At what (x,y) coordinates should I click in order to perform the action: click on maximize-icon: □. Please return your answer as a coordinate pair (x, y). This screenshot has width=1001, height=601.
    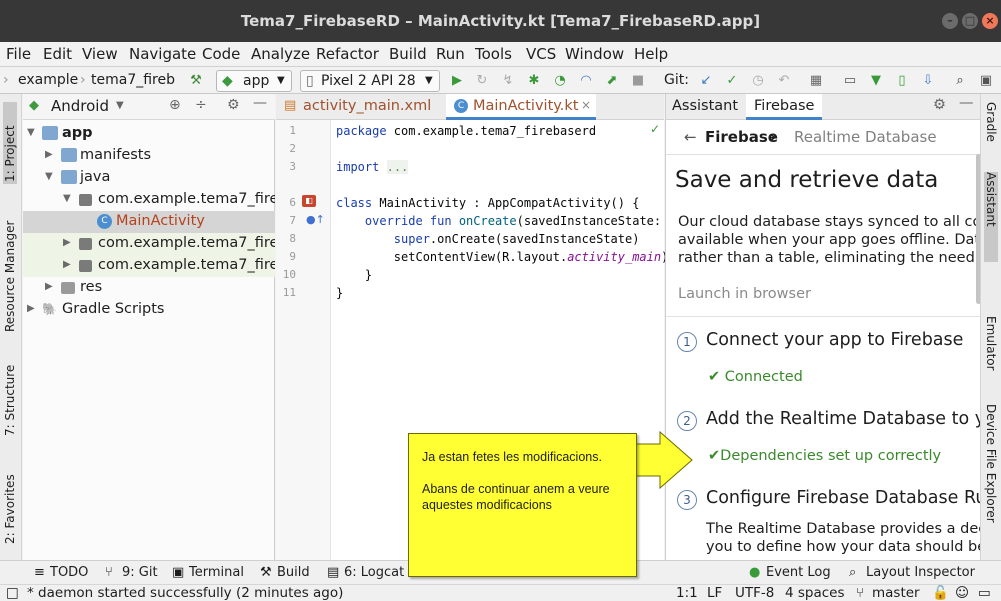
    Looking at the image, I should click on (970, 21).